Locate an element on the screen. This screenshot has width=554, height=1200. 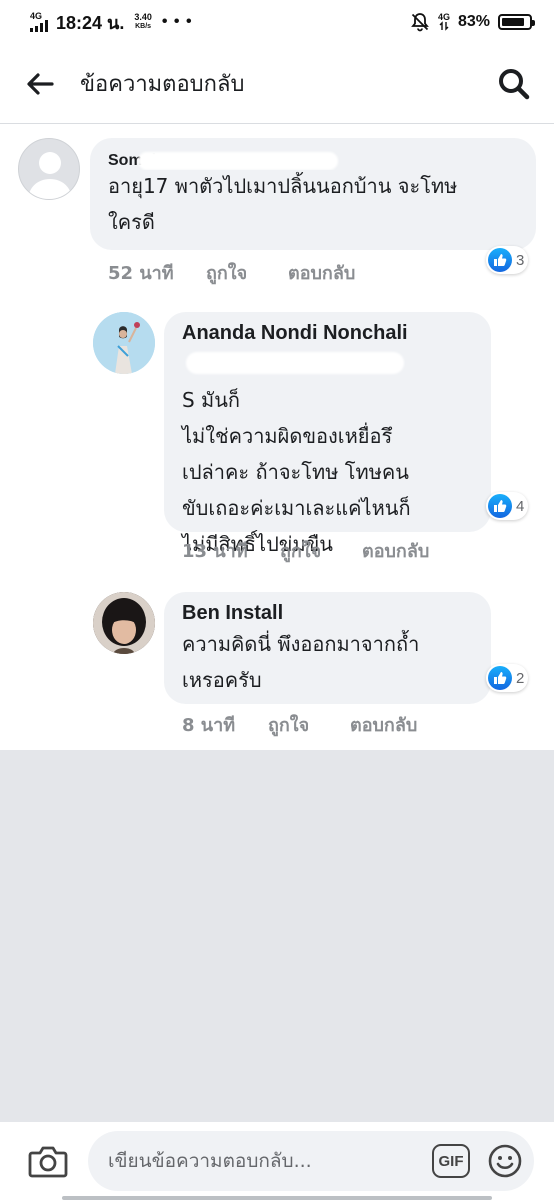
speed-unit: KB/s is located at coordinates (143, 26).